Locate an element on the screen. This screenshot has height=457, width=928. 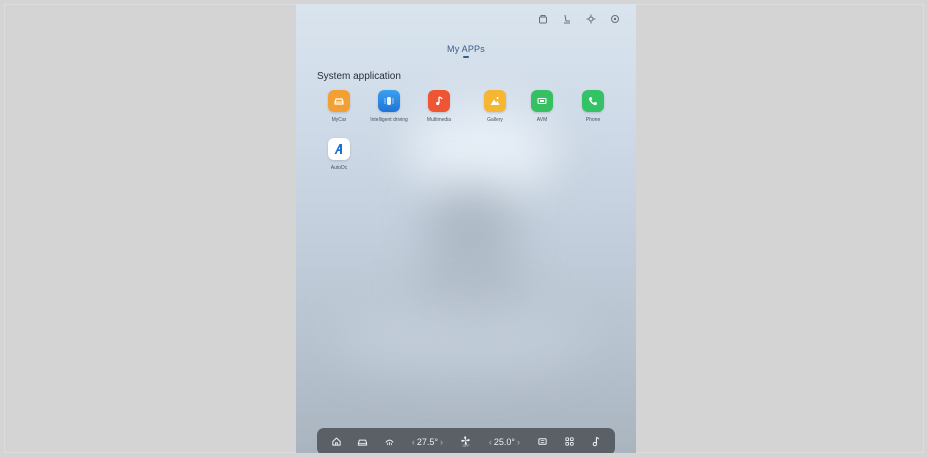
right-temp-increase: › is located at coordinates (518, 442).